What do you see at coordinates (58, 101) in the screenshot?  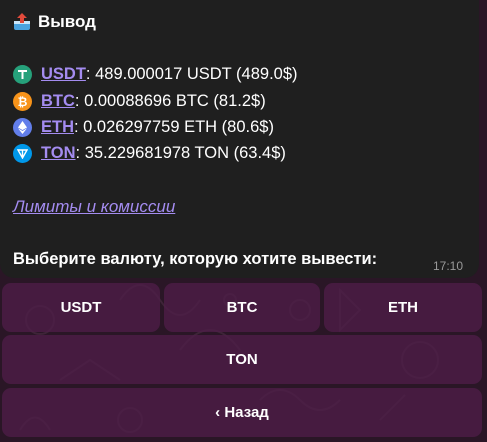 I see `ticker-link-btc: BTC` at bounding box center [58, 101].